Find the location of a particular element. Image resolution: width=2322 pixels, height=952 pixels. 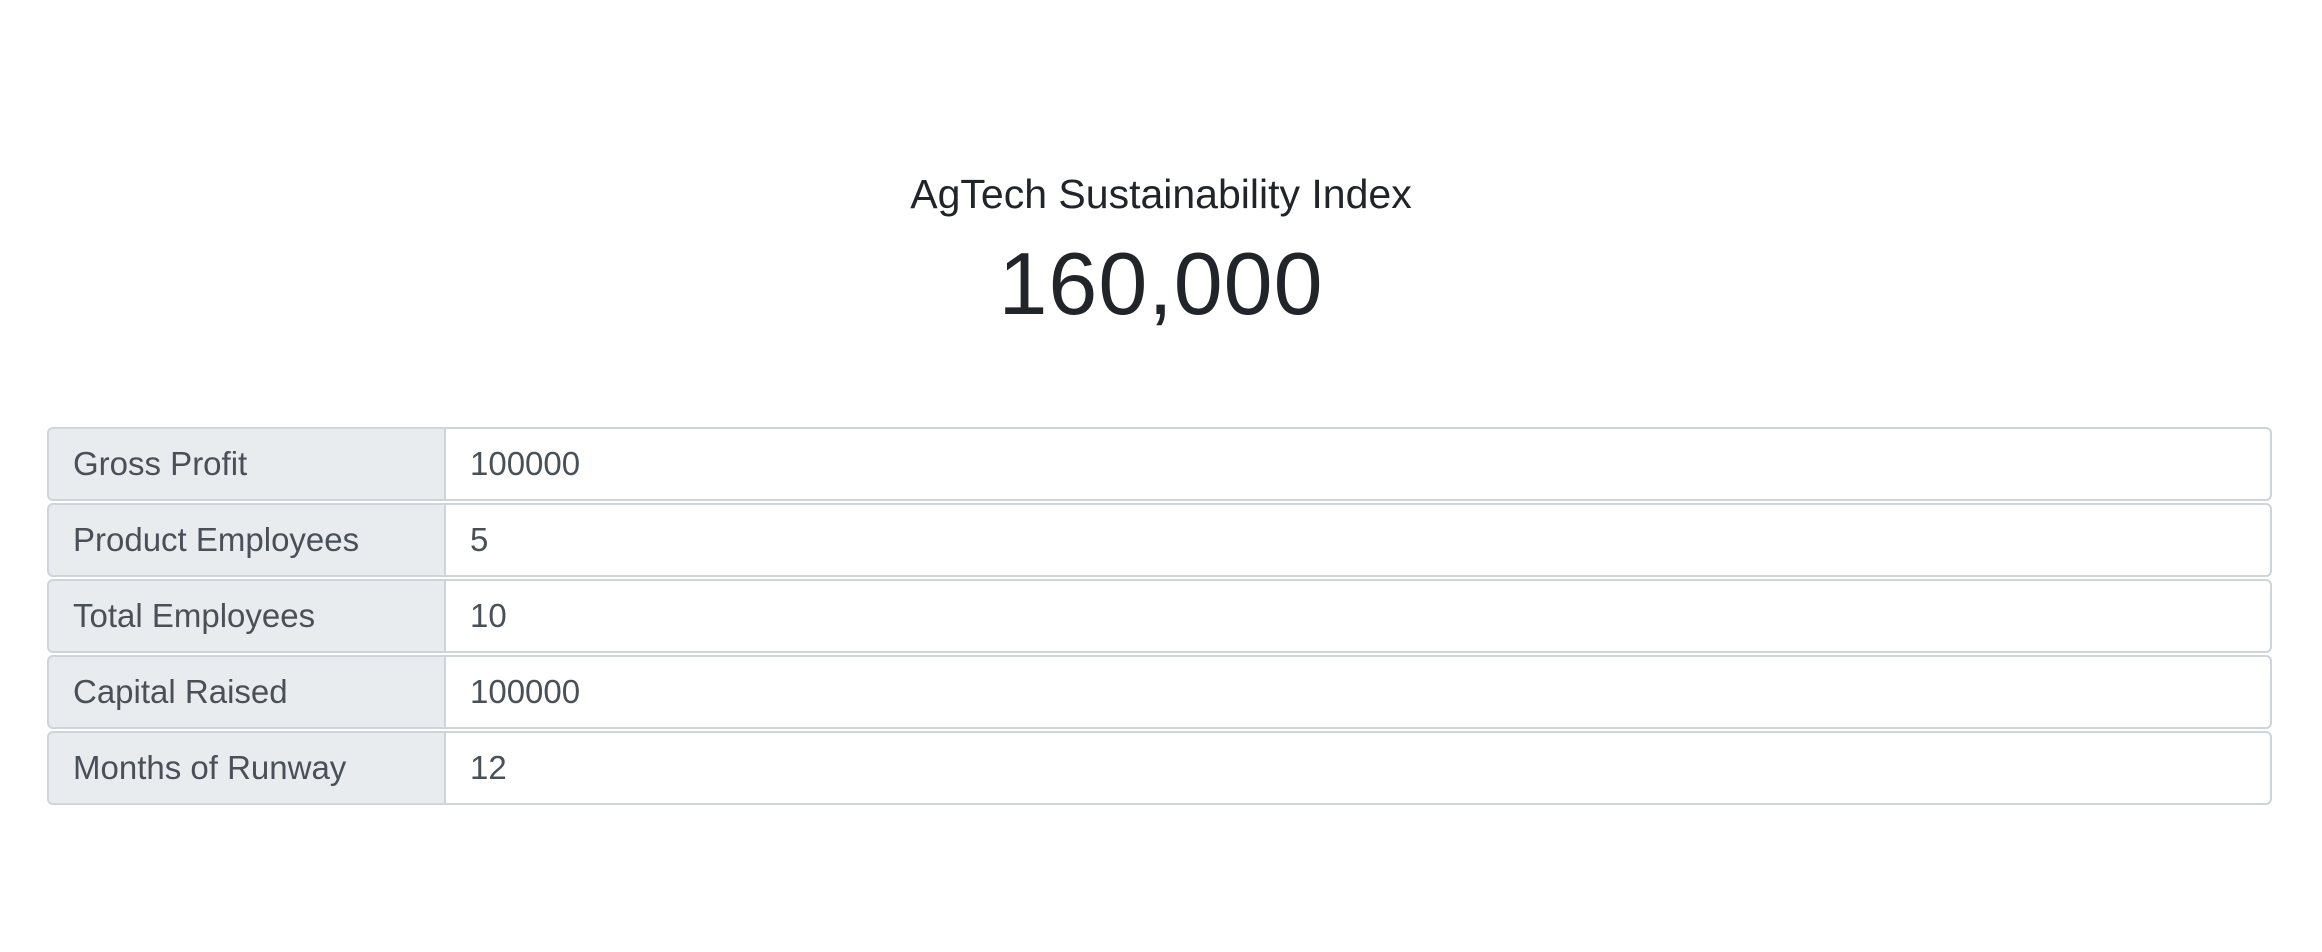

months-of-runway-input is located at coordinates (1359, 768).